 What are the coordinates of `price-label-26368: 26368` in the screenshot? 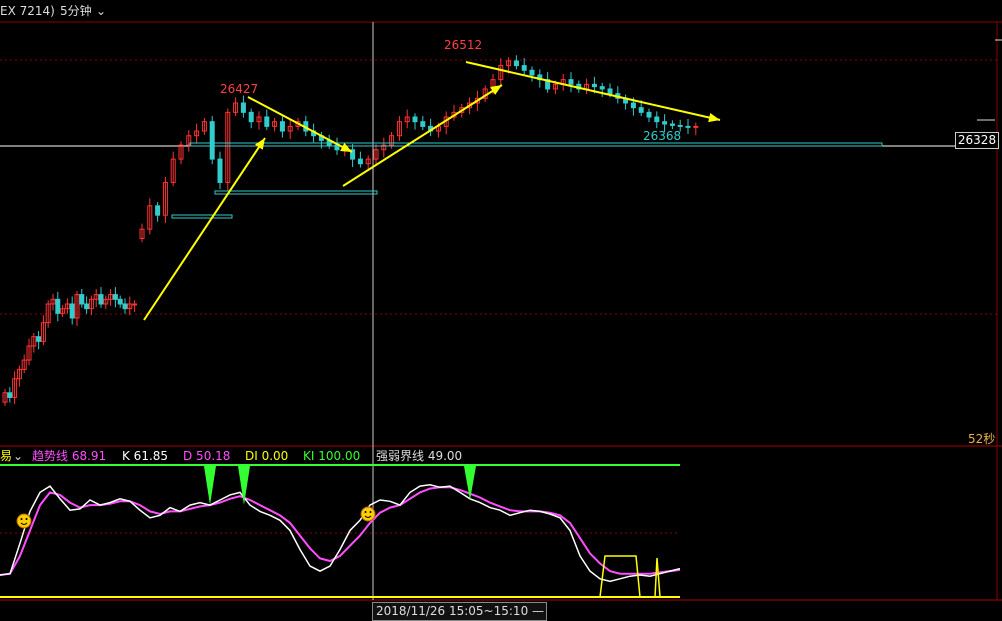 It's located at (662, 136).